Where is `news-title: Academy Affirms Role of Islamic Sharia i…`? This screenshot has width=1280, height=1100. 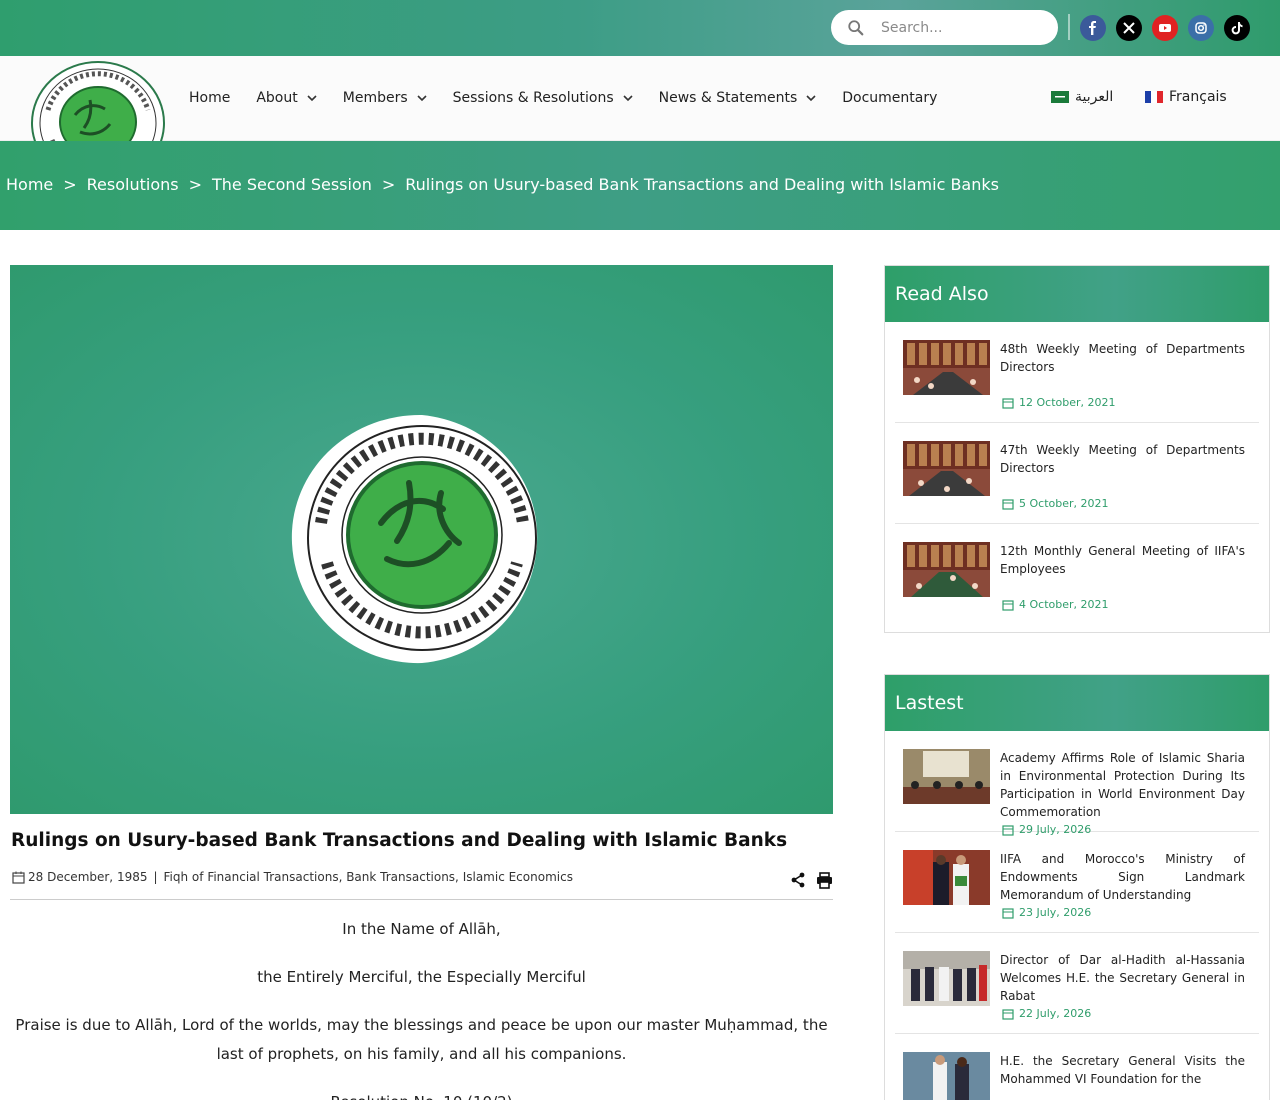
news-title: Academy Affirms Role of Islamic Sharia i… is located at coordinates (1122, 785).